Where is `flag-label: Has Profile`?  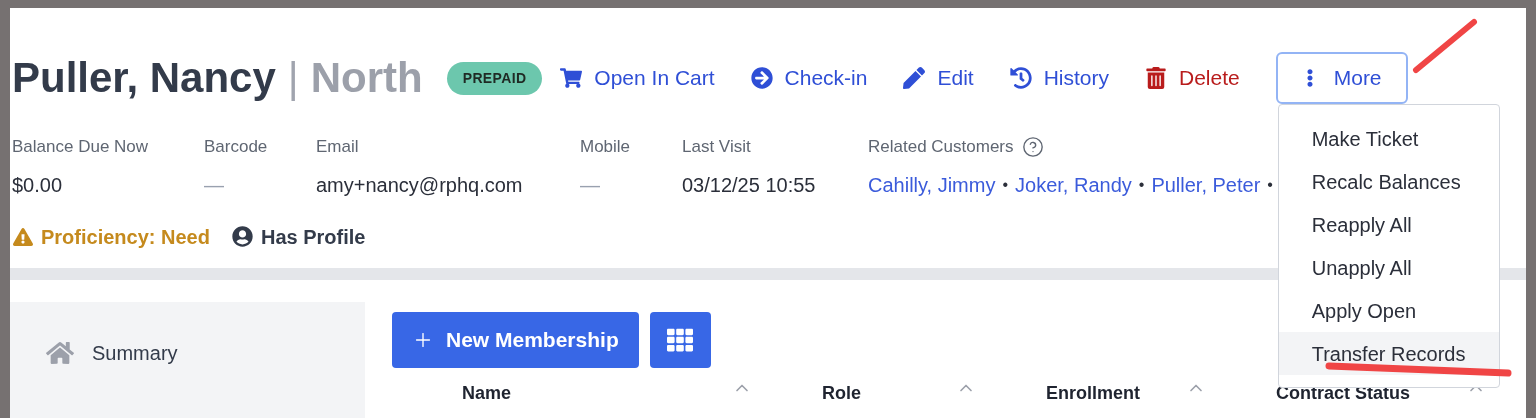 flag-label: Has Profile is located at coordinates (313, 237).